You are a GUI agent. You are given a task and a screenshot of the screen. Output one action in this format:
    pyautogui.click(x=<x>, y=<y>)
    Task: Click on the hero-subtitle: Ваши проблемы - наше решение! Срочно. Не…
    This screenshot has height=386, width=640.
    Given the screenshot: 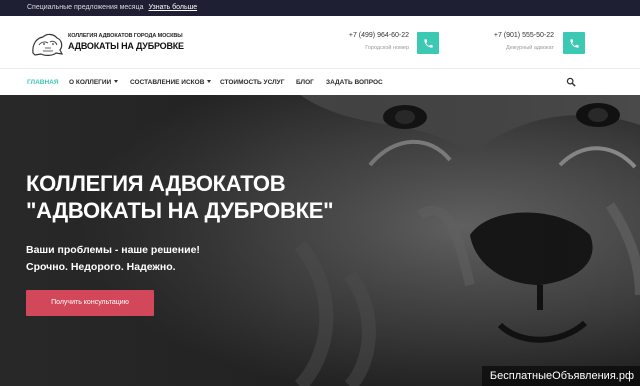 What is the action you would take?
    pyautogui.click(x=113, y=259)
    